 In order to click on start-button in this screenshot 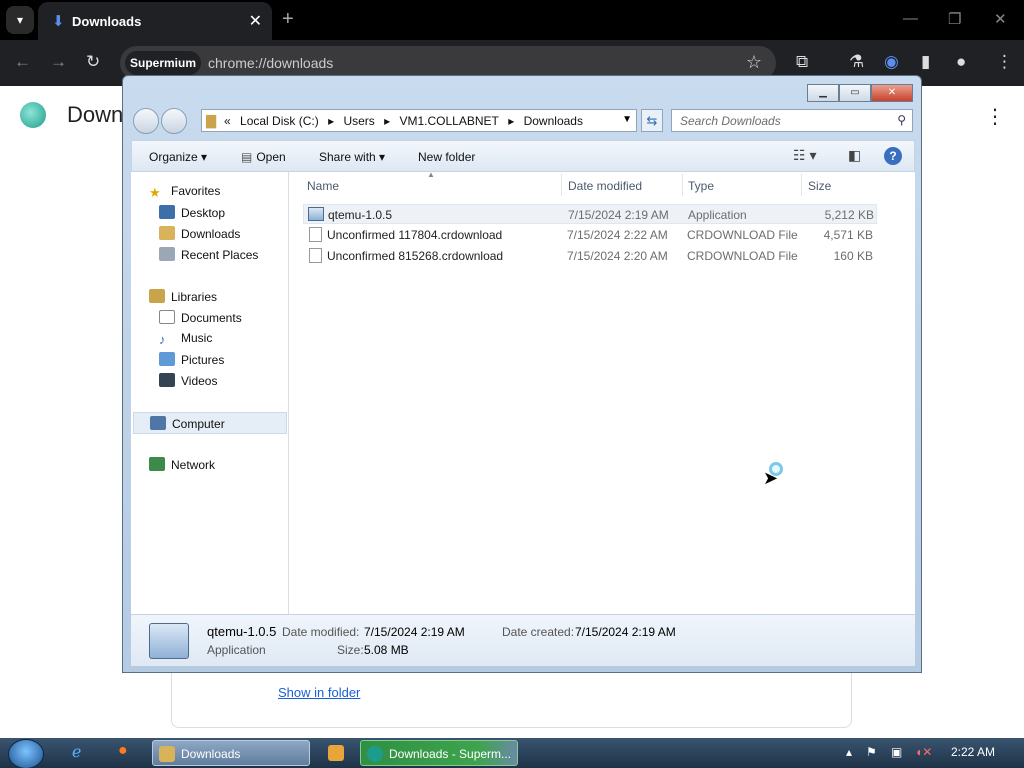, I will do `click(26, 753)`.